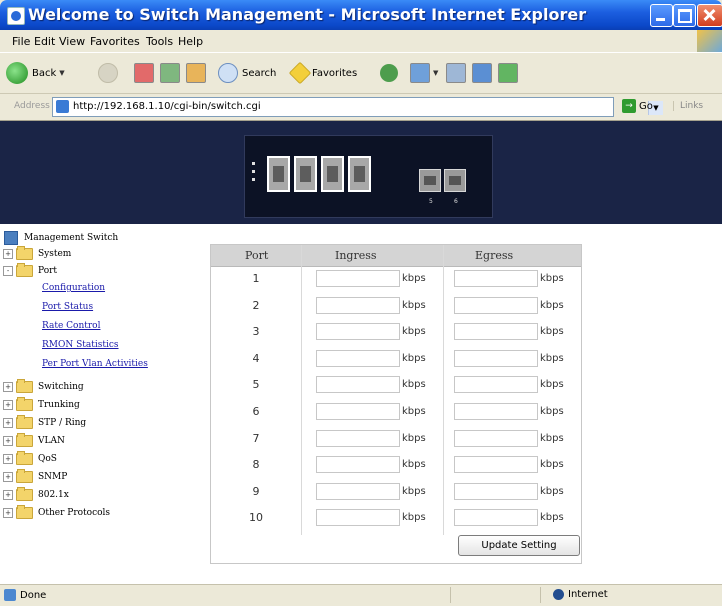 Image resolution: width=722 pixels, height=606 pixels. Describe the element at coordinates (494, 255) in the screenshot. I see `column-header-egress: Egress` at that location.